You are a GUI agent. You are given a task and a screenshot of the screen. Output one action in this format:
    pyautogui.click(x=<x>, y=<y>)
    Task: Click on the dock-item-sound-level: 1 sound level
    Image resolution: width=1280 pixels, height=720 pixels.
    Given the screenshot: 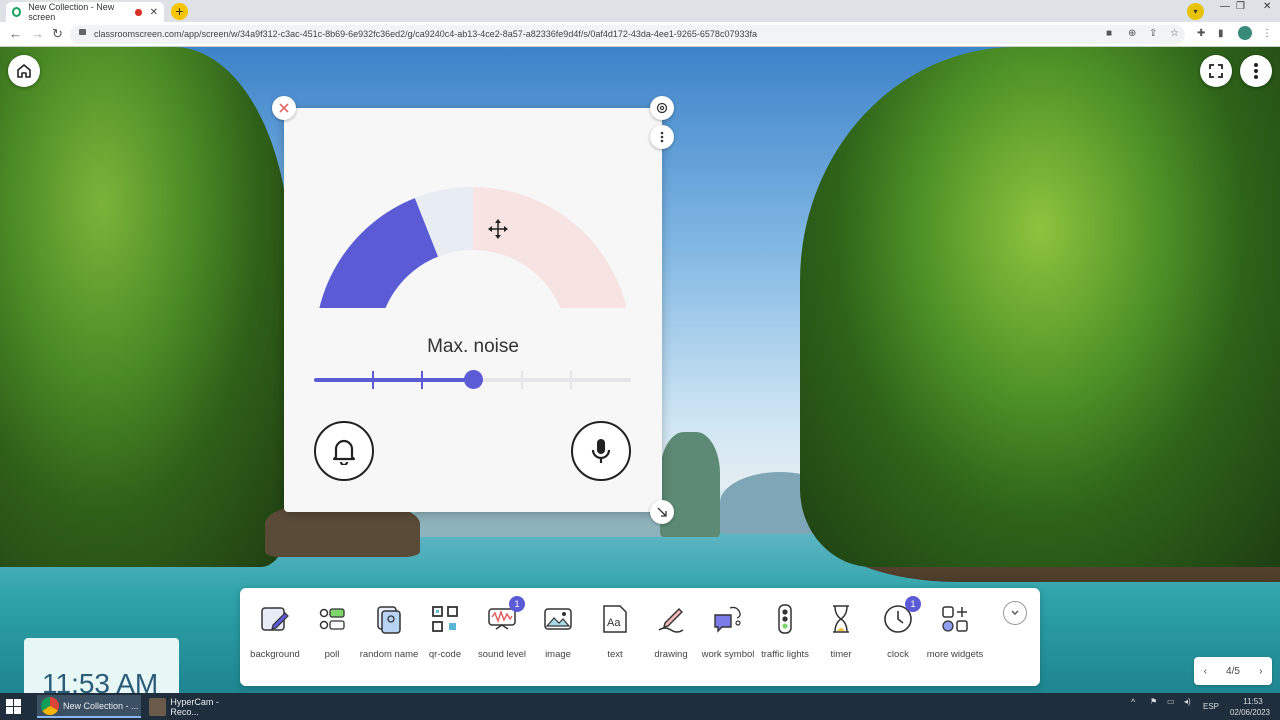 What is the action you would take?
    pyautogui.click(x=502, y=628)
    